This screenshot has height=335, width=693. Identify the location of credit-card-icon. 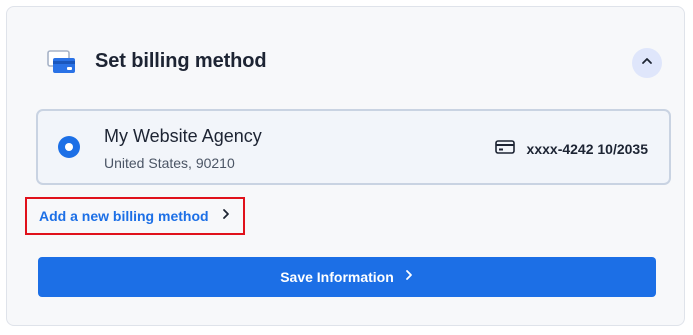
(510, 148).